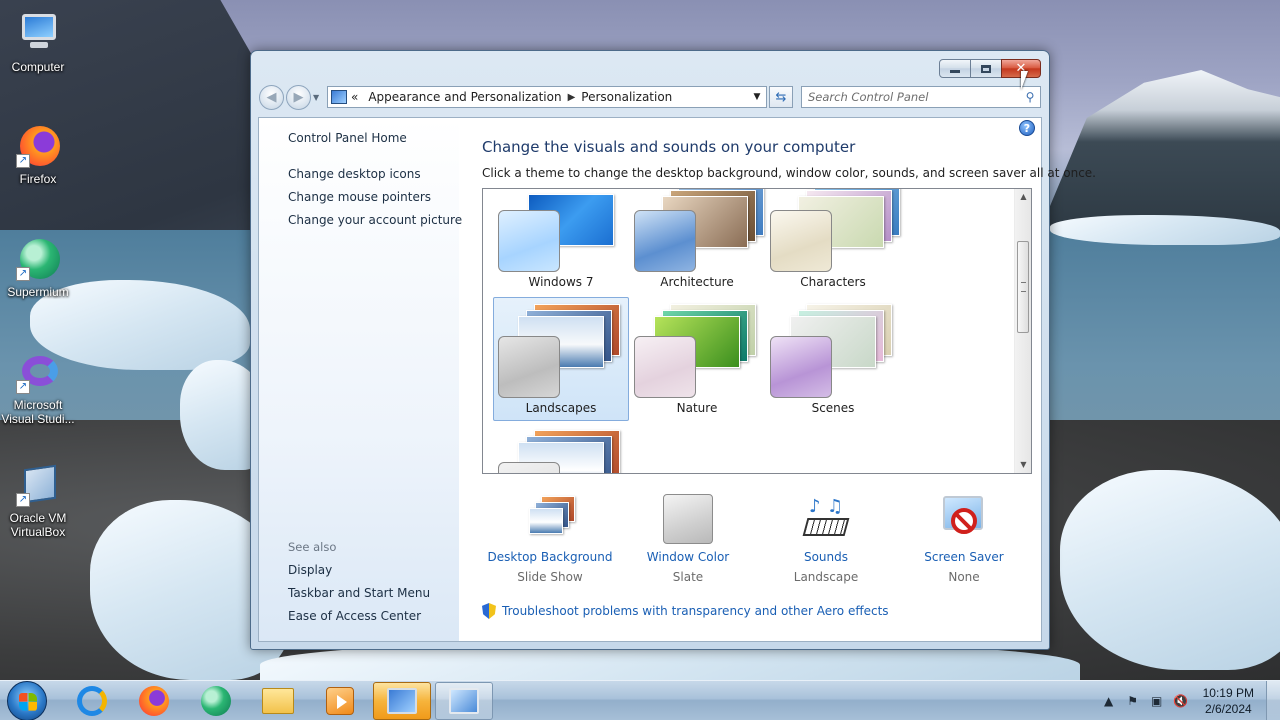 The height and width of the screenshot is (720, 1280). I want to click on window-color-icon, so click(688, 519).